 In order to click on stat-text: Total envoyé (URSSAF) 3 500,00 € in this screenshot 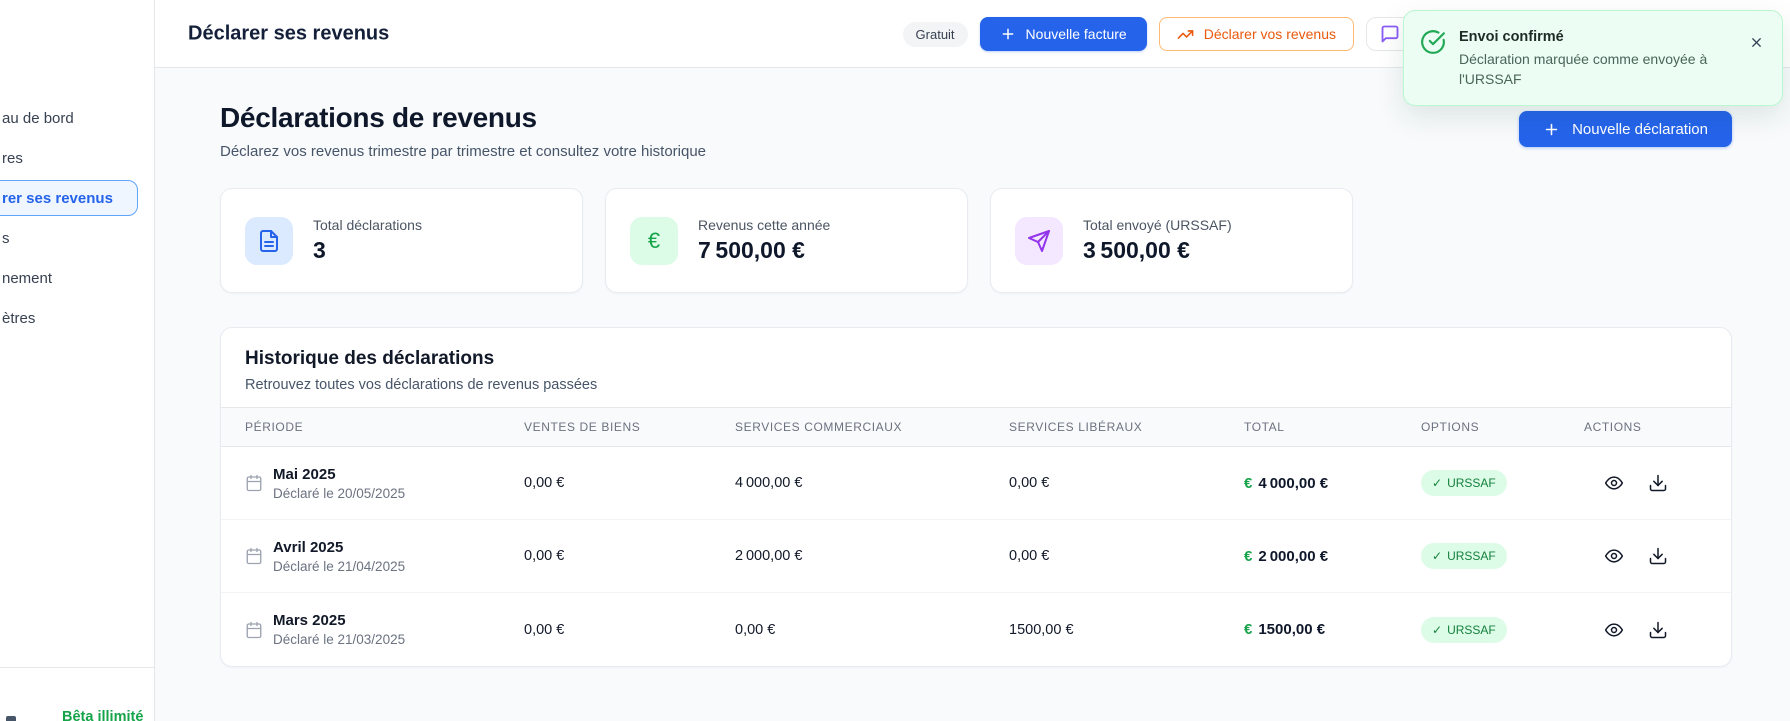, I will do `click(1157, 240)`.